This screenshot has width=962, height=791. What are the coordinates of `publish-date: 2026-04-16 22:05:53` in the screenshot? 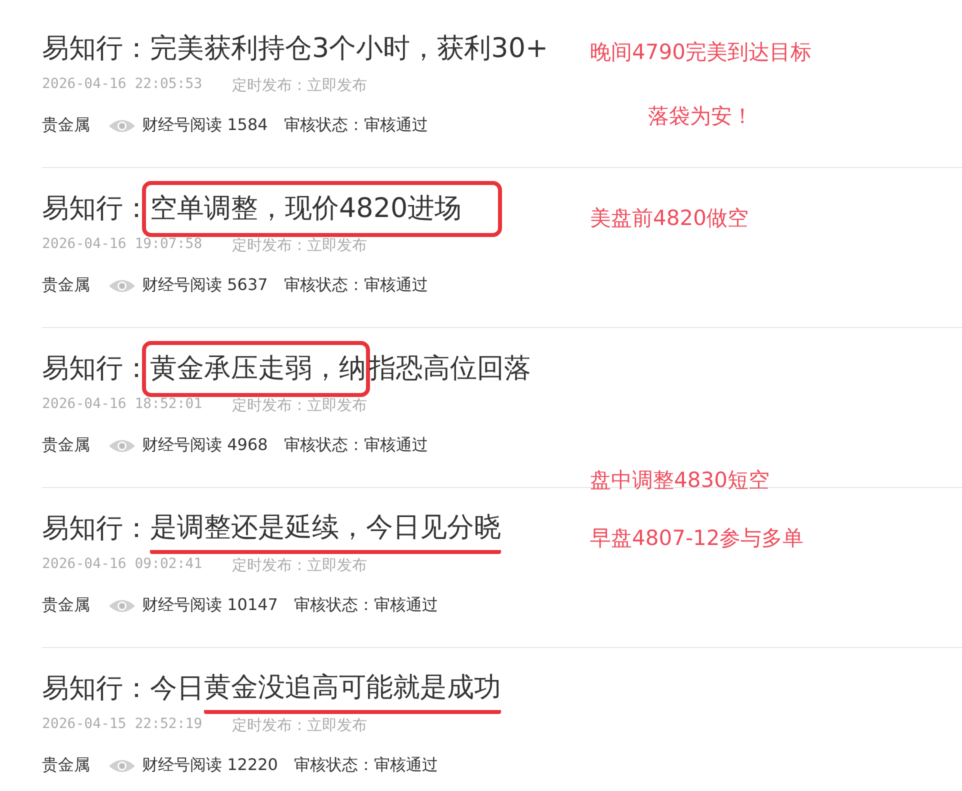 It's located at (122, 85).